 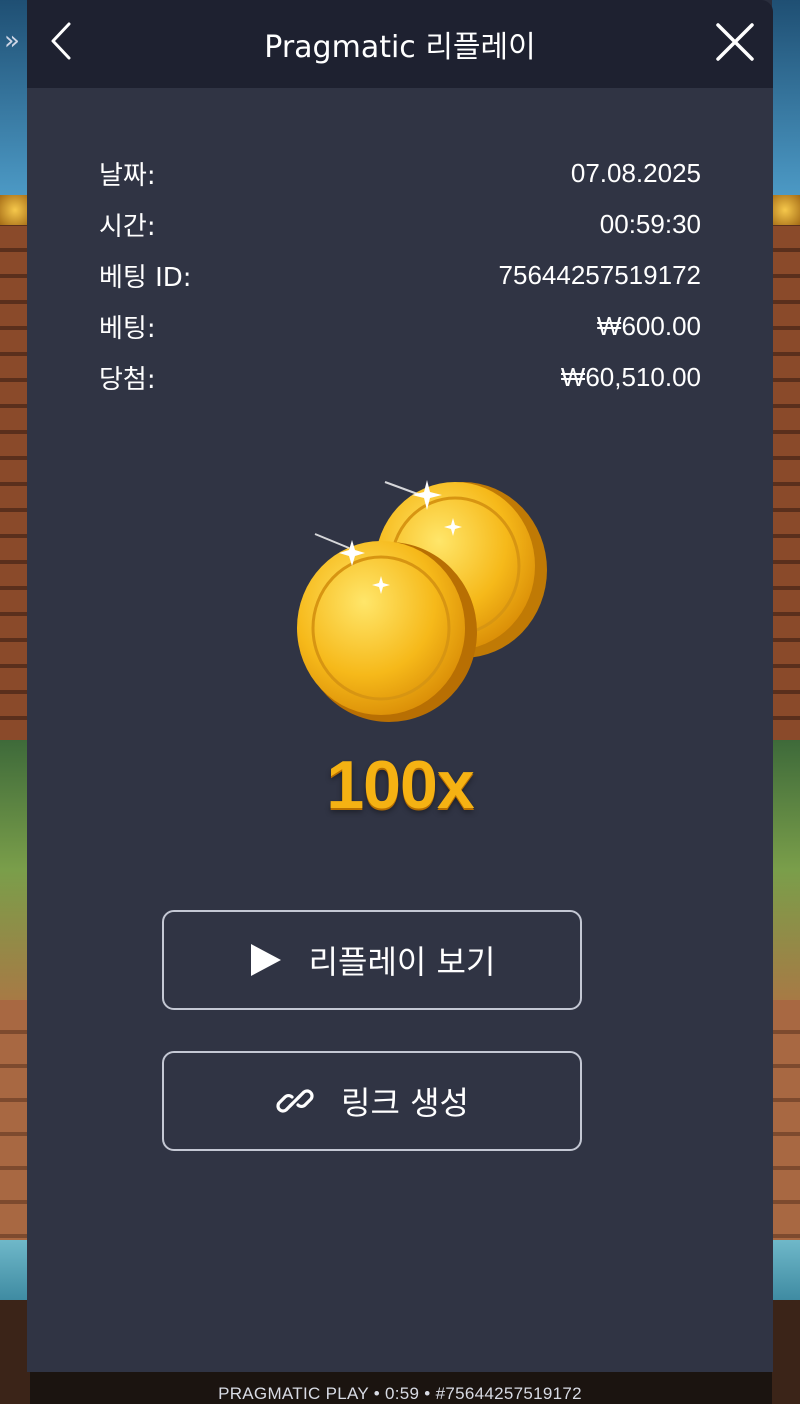 What do you see at coordinates (127, 227) in the screenshot?
I see `detail-label: 시간:` at bounding box center [127, 227].